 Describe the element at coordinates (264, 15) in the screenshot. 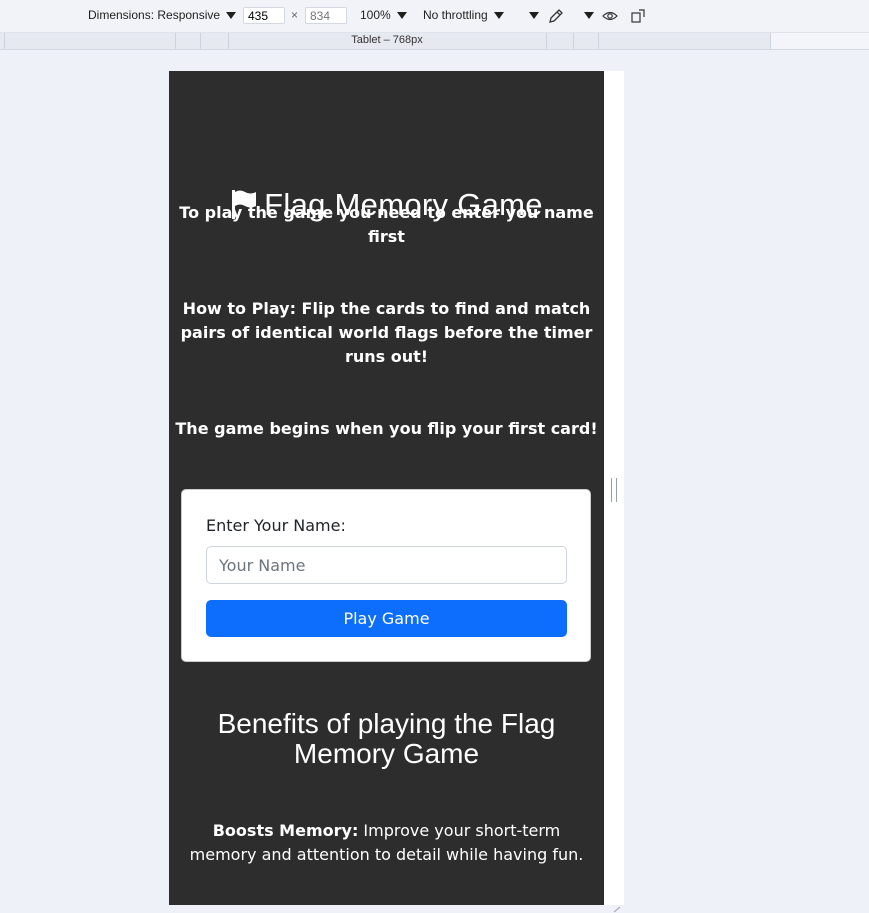

I see `width-input` at that location.